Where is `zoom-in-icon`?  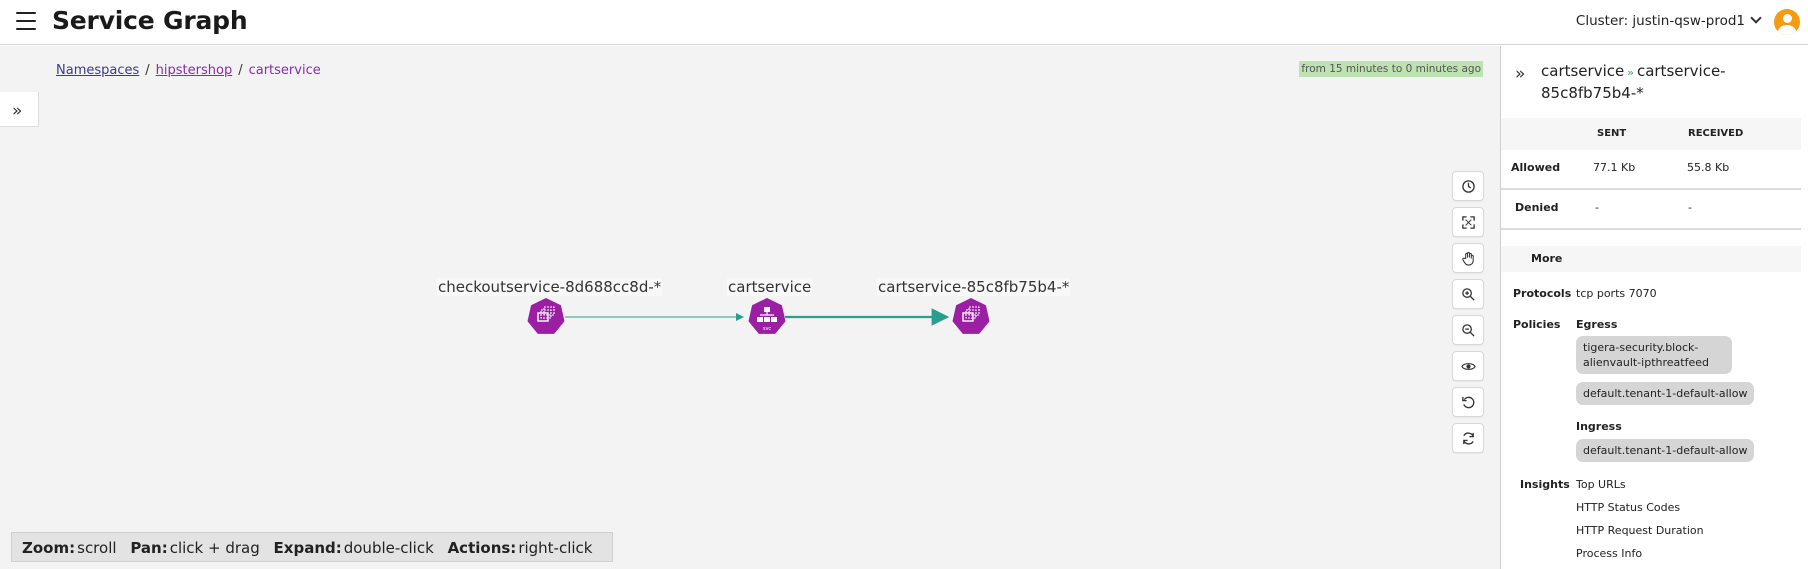 zoom-in-icon is located at coordinates (1468, 294).